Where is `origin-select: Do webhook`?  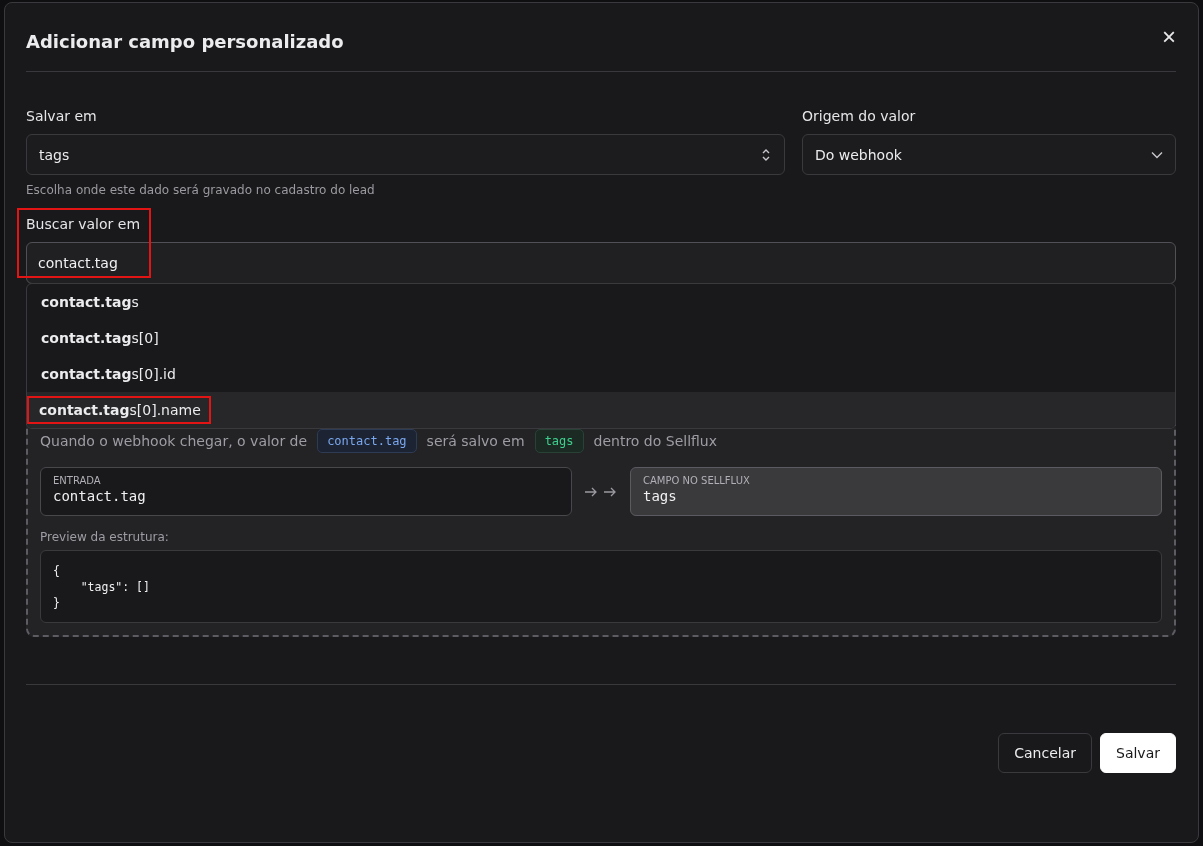
origin-select: Do webhook is located at coordinates (989, 154).